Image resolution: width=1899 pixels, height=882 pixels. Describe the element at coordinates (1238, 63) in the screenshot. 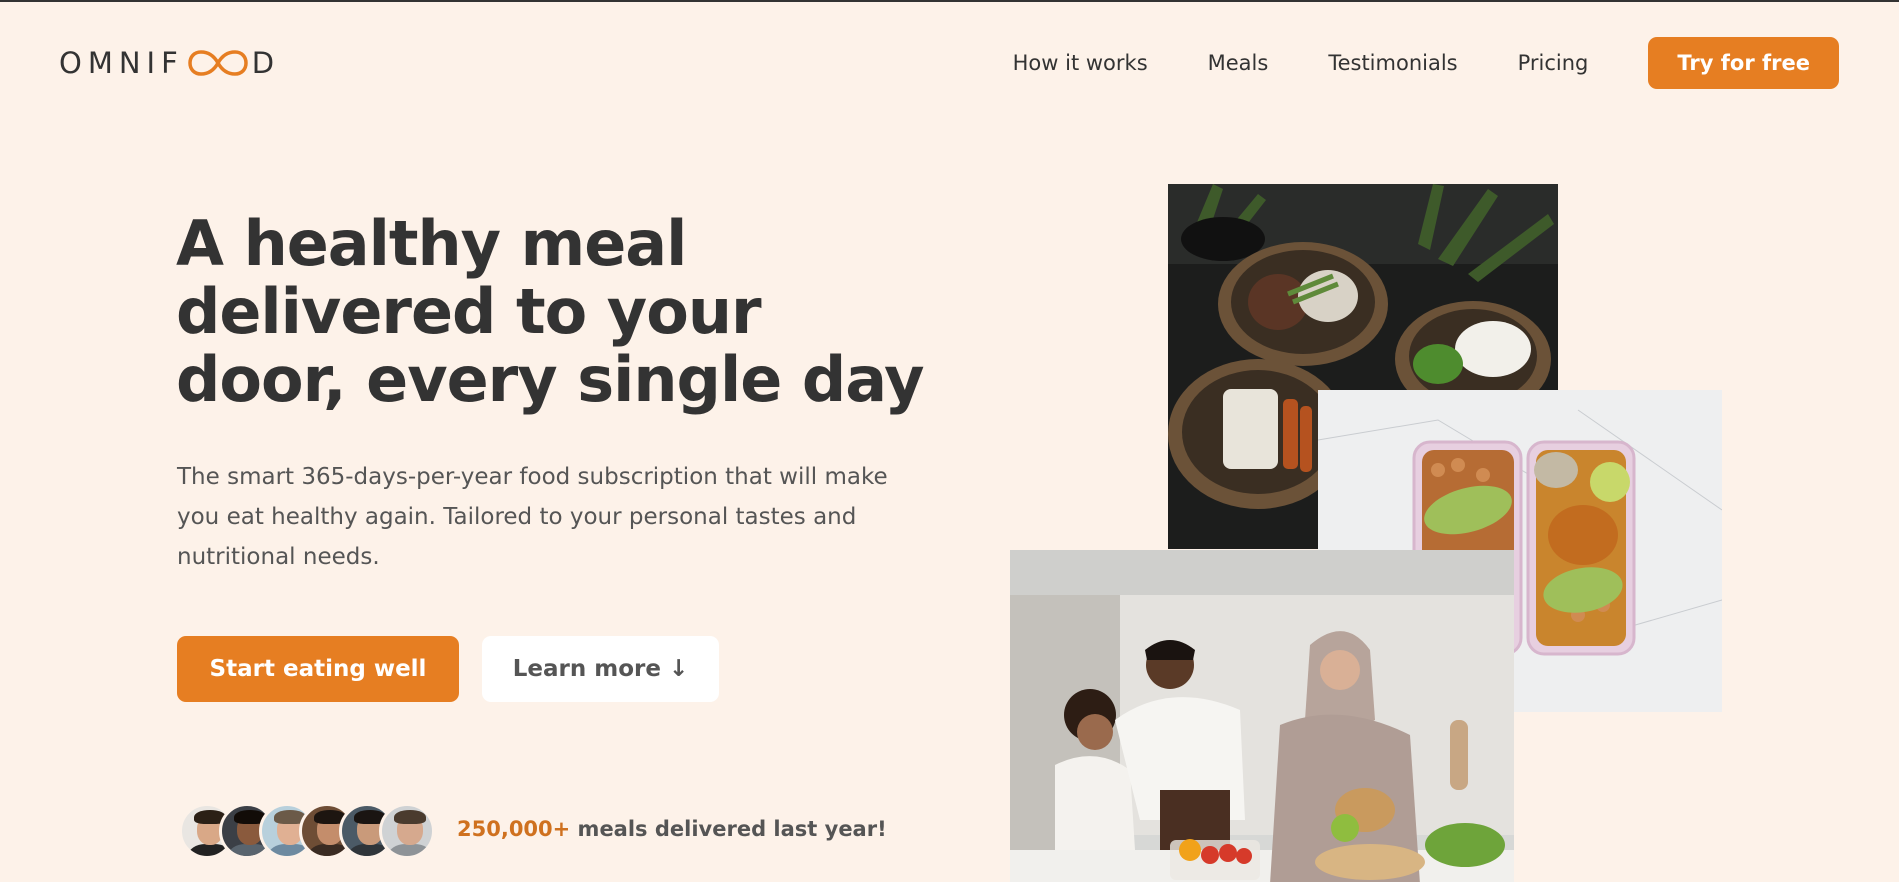

I see `nav-meals: Meals` at that location.